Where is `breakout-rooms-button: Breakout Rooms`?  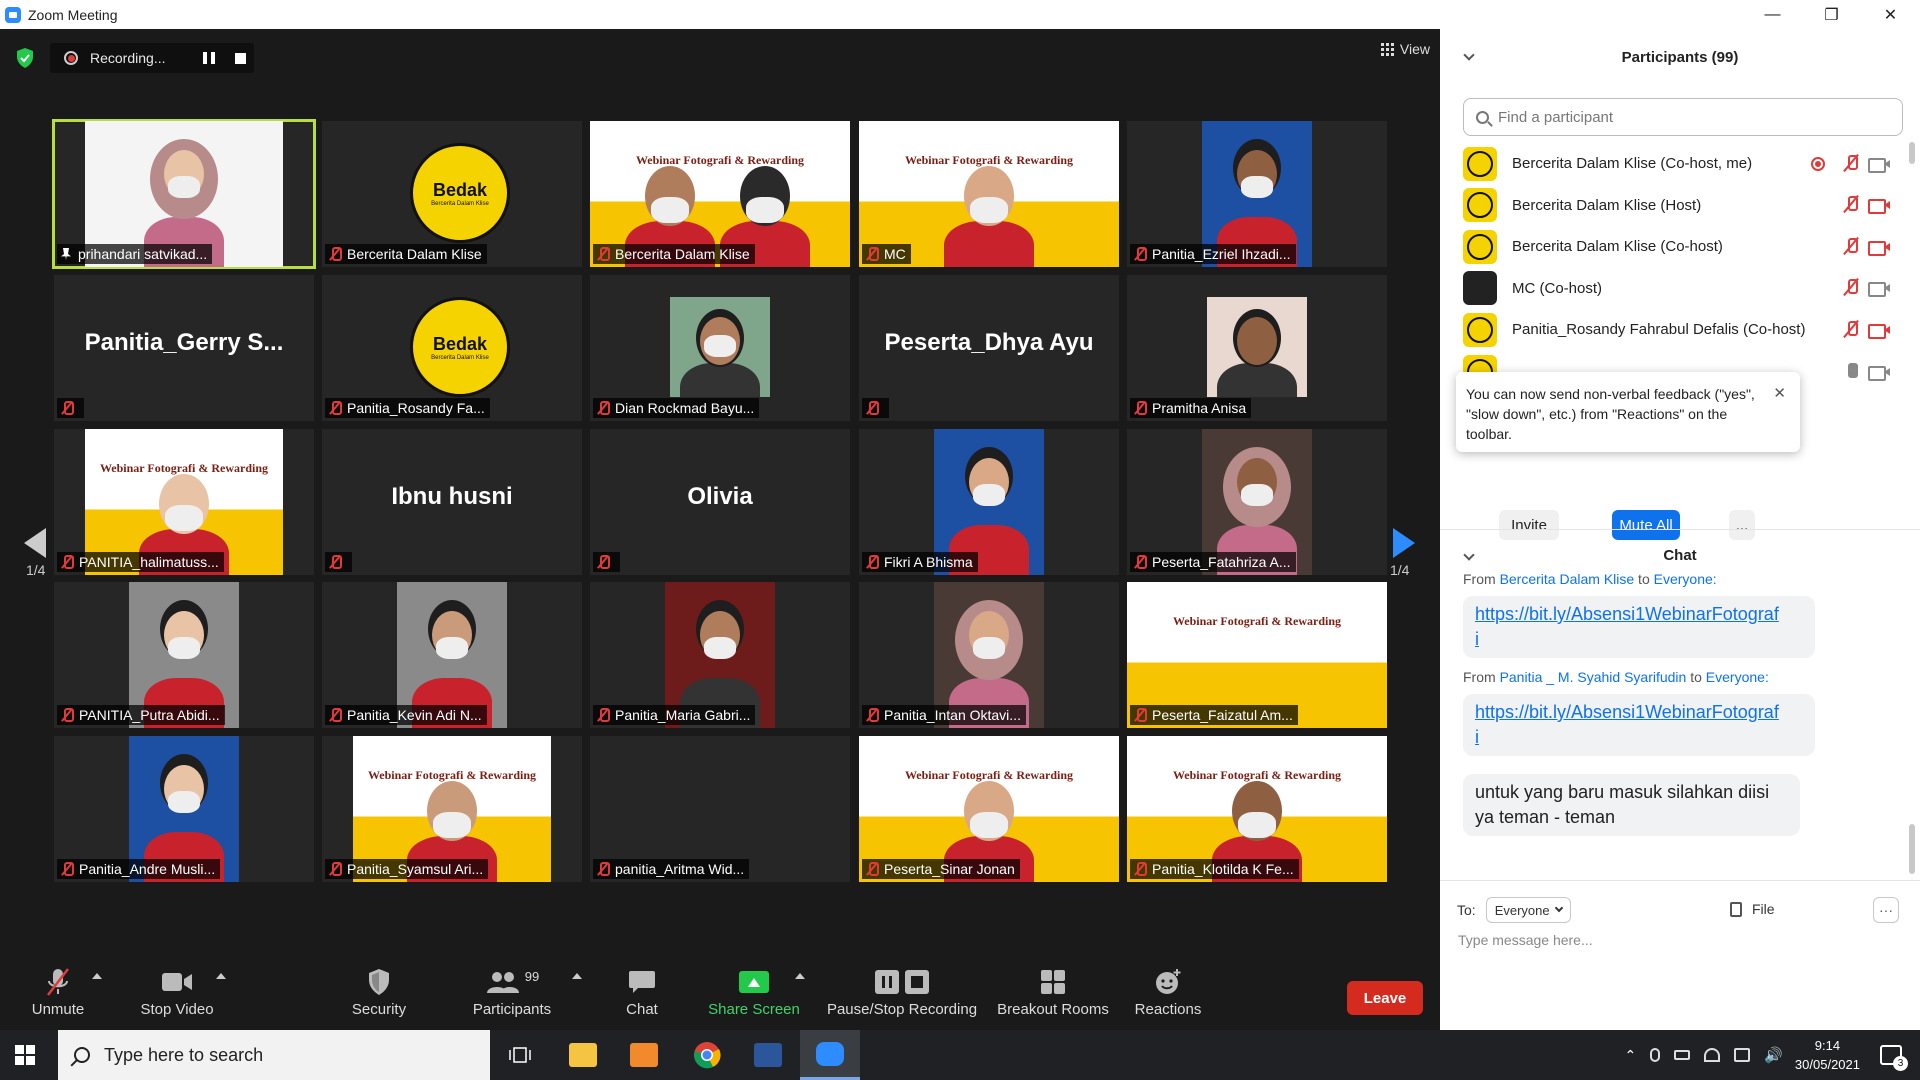
breakout-rooms-button: Breakout Rooms is located at coordinates (1053, 992).